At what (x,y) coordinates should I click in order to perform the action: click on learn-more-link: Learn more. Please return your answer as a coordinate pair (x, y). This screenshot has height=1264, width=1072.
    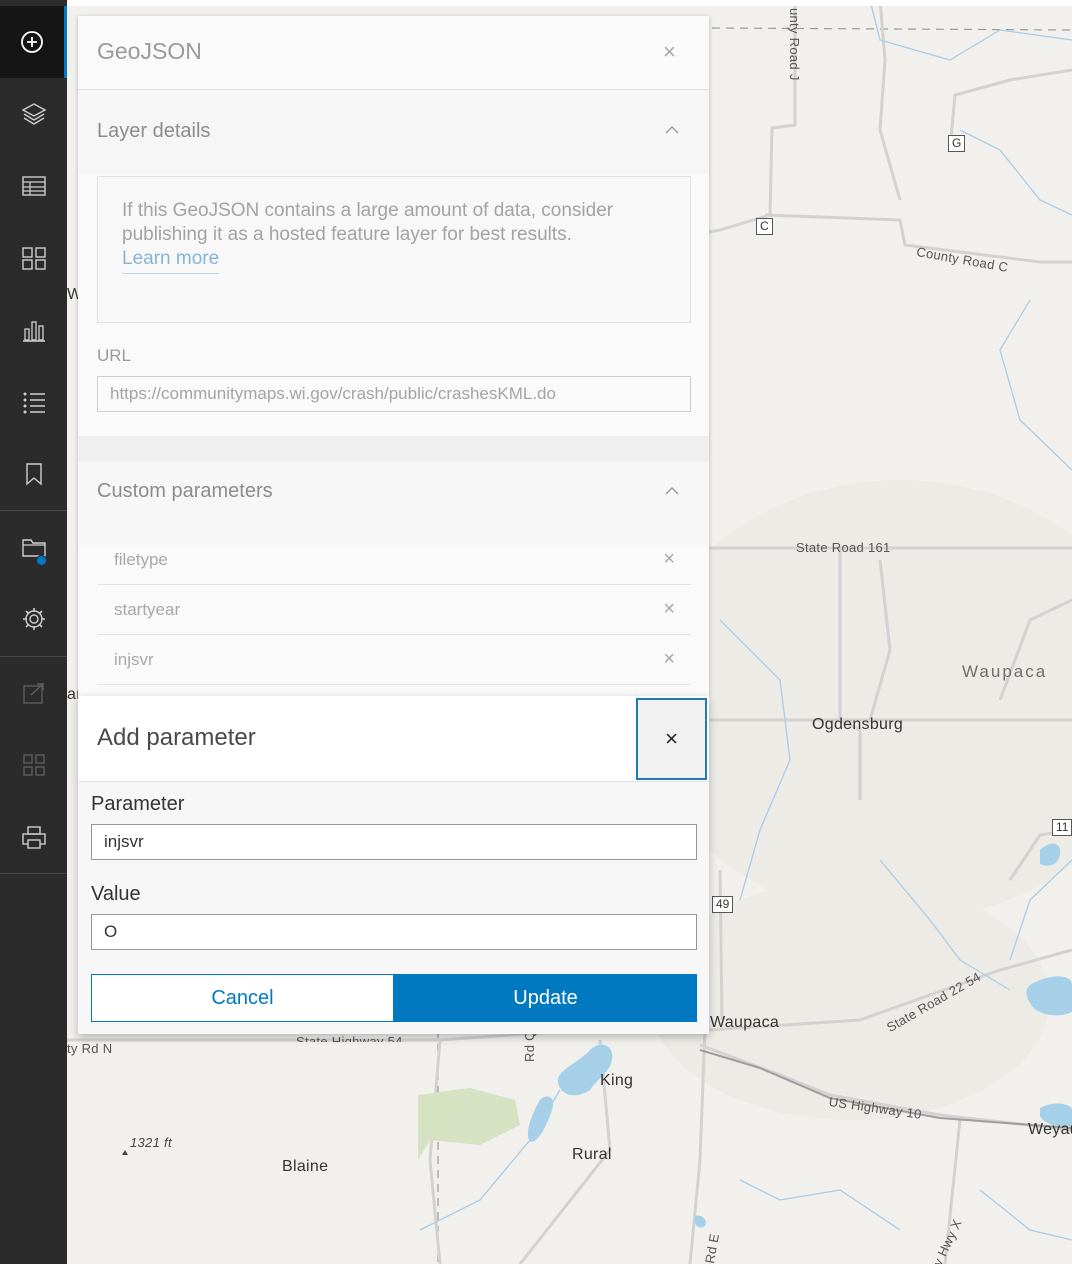
    Looking at the image, I should click on (171, 260).